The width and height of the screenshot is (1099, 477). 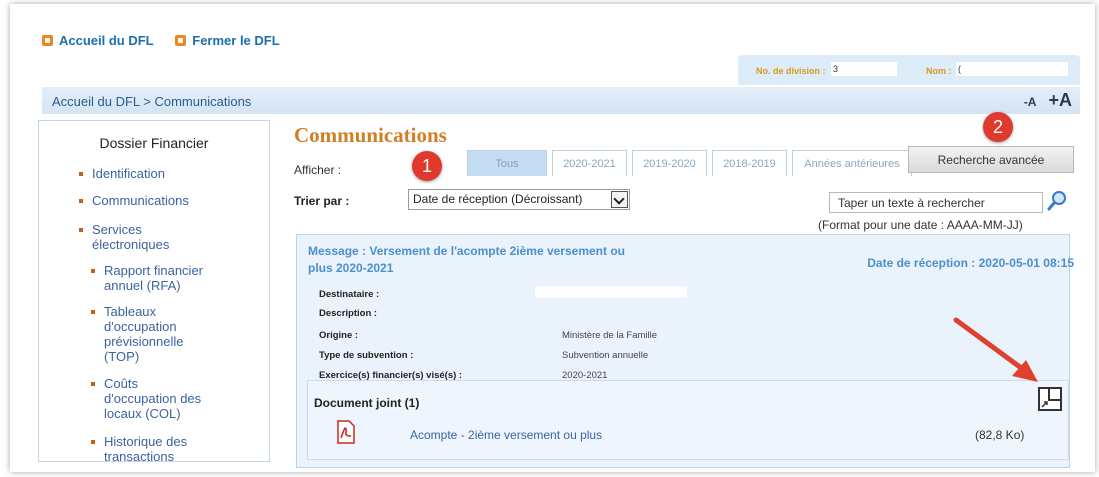 I want to click on sidebar-subitem-label: d'occupation des, so click(x=153, y=398).